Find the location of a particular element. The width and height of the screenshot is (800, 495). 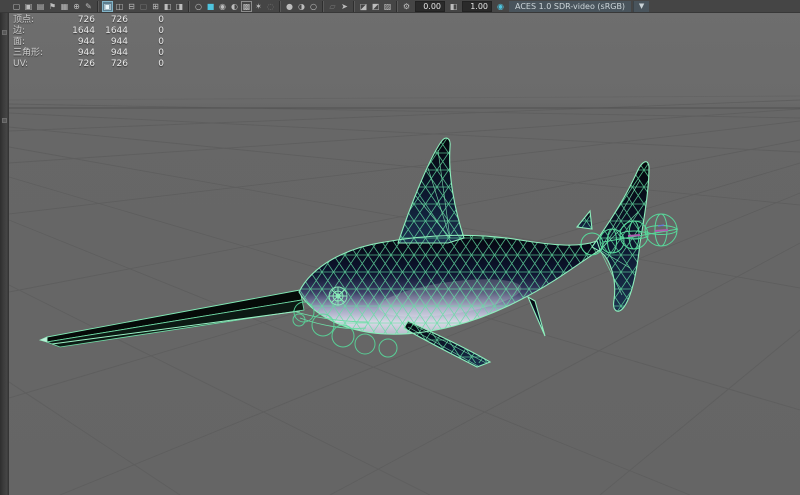

layout-inset-icon: ▢ is located at coordinates (143, 6).